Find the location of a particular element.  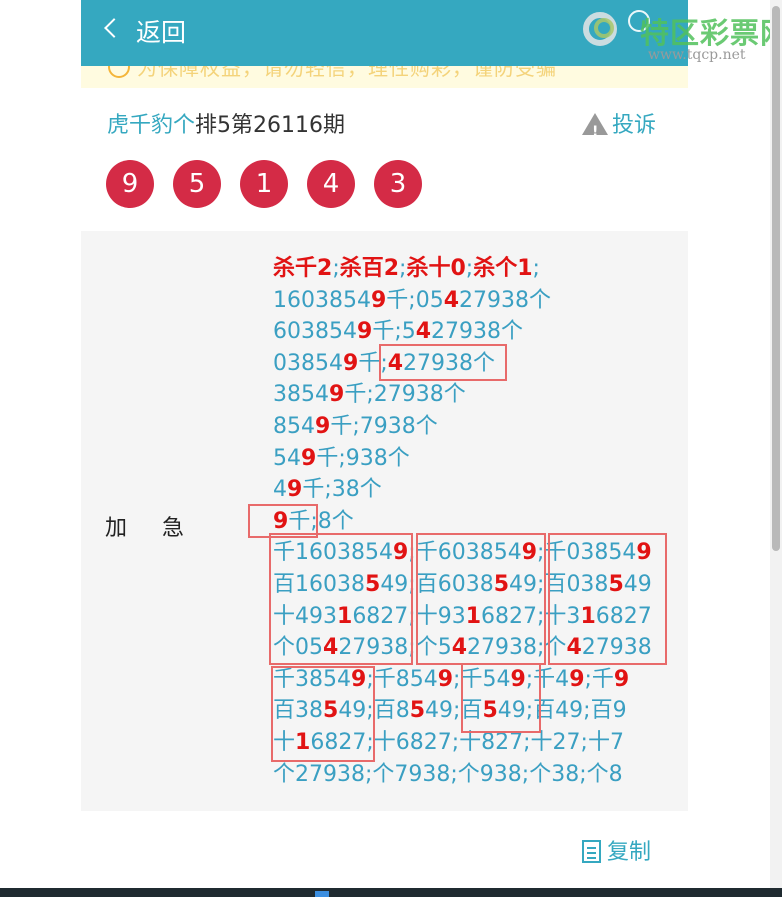

line-text: 千;938个 is located at coordinates (363, 458).